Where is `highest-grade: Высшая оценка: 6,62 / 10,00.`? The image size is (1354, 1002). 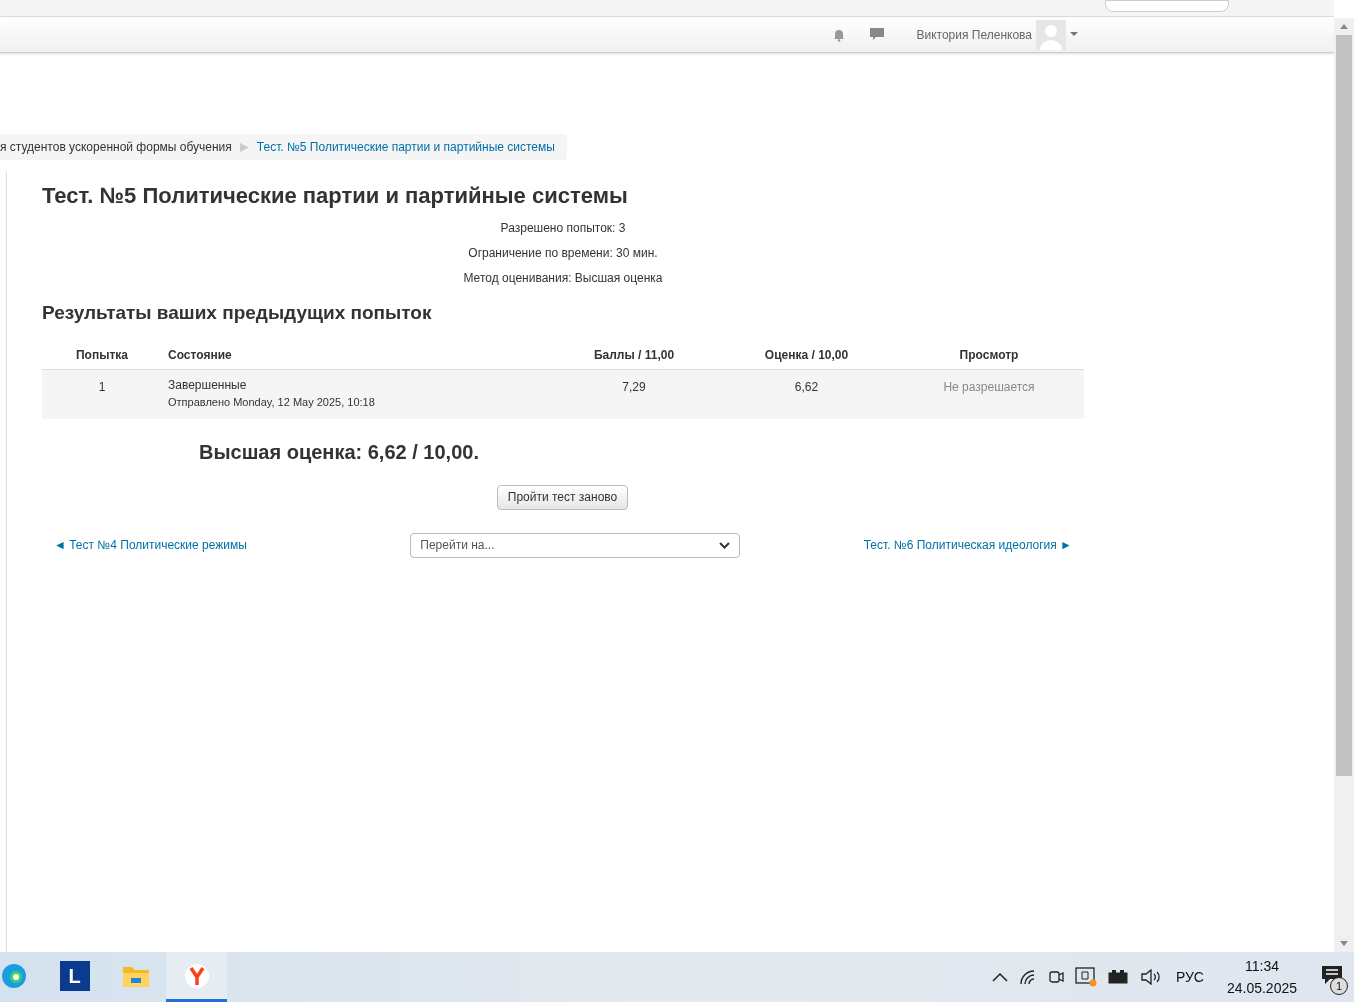
highest-grade: Высшая оценка: 6,62 / 10,00. is located at coordinates (339, 452).